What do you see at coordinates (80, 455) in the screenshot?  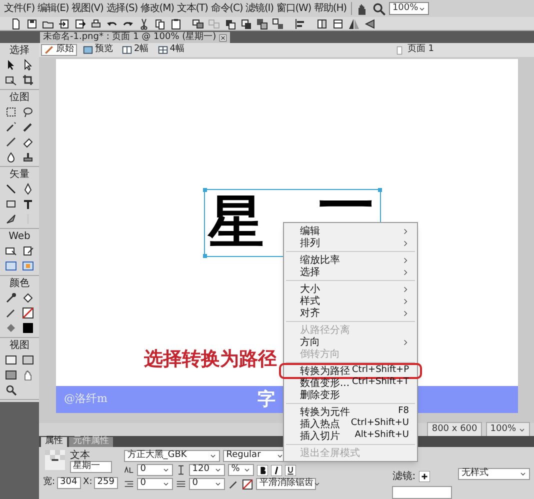 I see `object-type: 文本` at bounding box center [80, 455].